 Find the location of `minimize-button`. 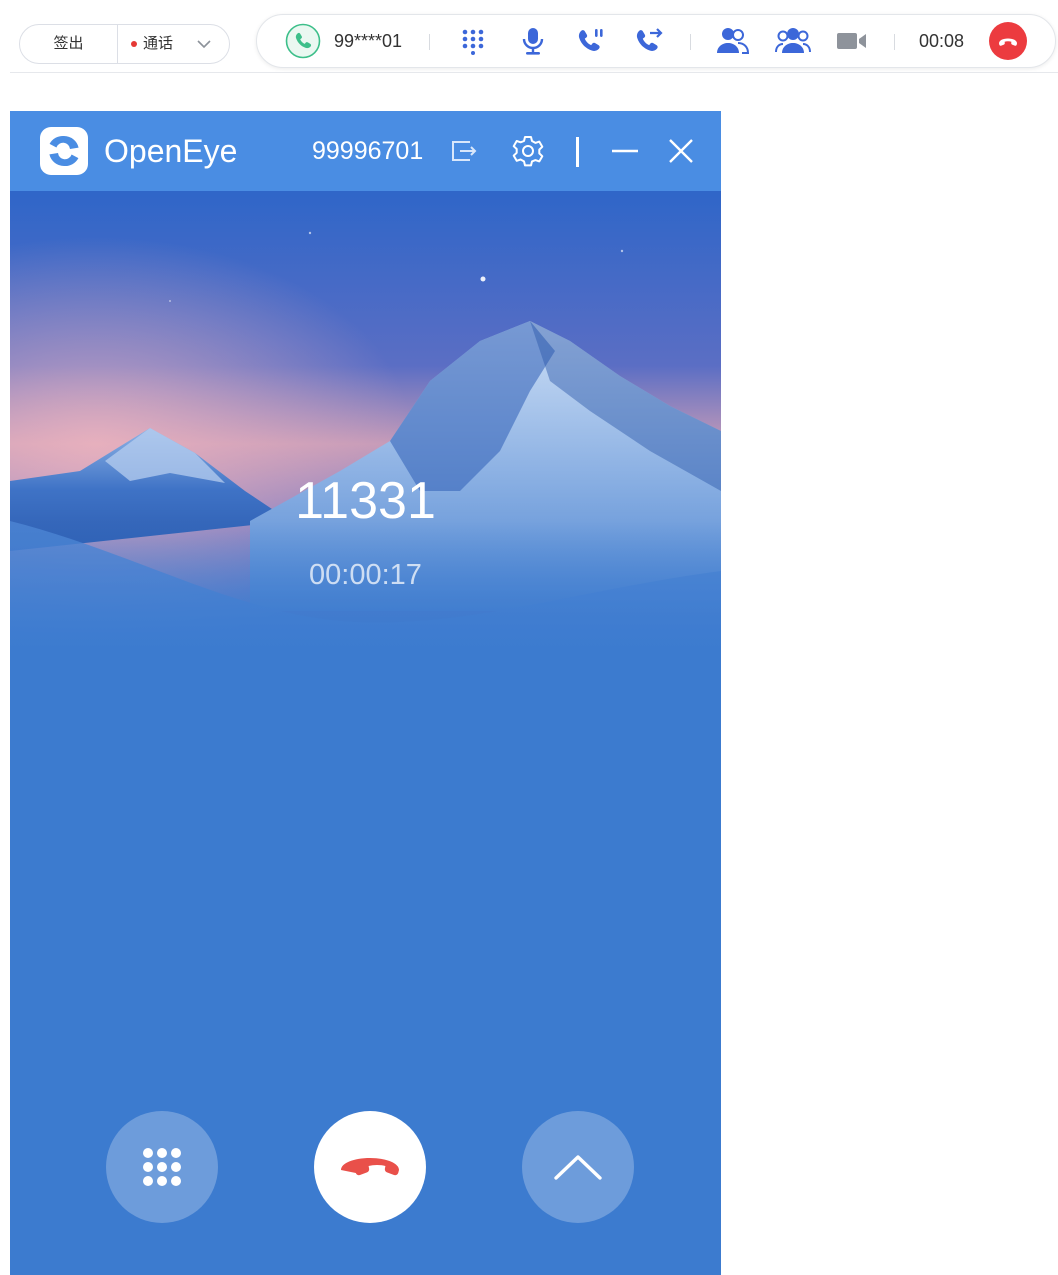

minimize-button is located at coordinates (625, 151).